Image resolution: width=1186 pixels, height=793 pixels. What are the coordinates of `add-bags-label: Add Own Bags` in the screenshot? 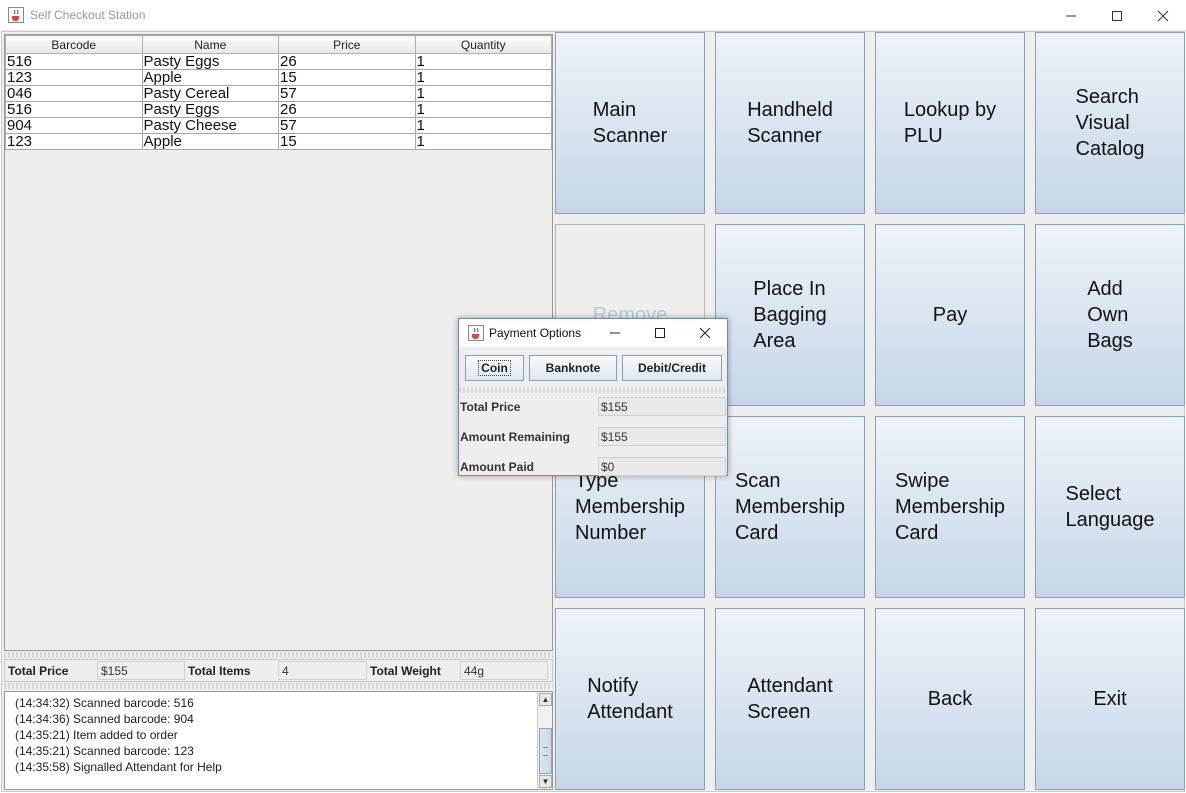 It's located at (1110, 315).